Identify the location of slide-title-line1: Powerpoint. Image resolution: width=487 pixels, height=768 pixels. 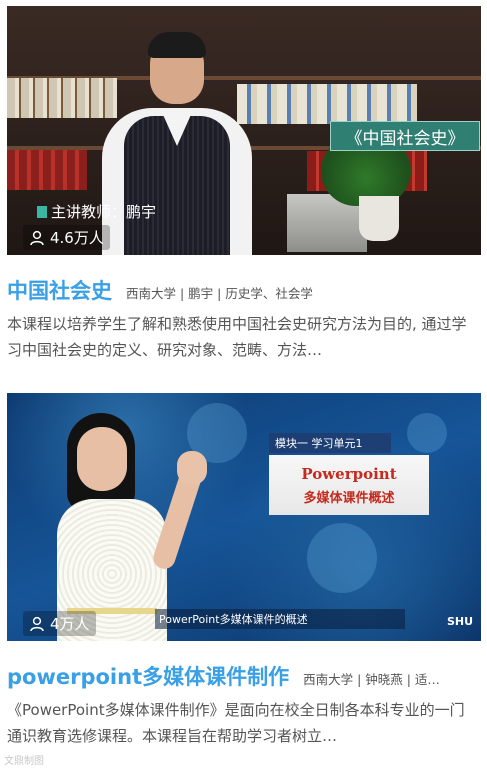
(349, 473).